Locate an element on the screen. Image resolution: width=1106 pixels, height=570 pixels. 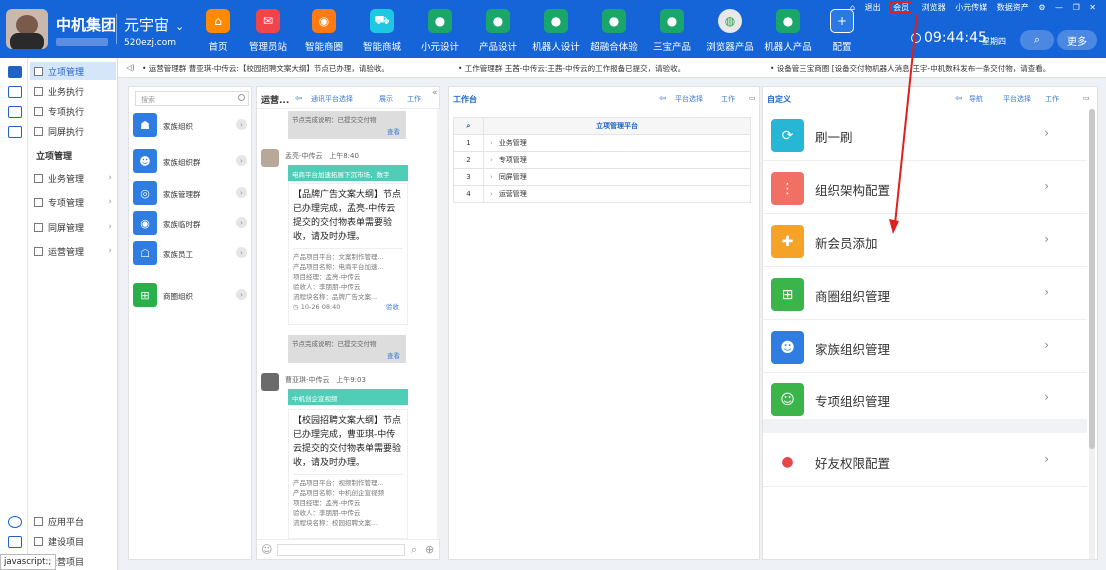
group-item: ◎ 家族管理群 › is located at coordinates (192, 196).